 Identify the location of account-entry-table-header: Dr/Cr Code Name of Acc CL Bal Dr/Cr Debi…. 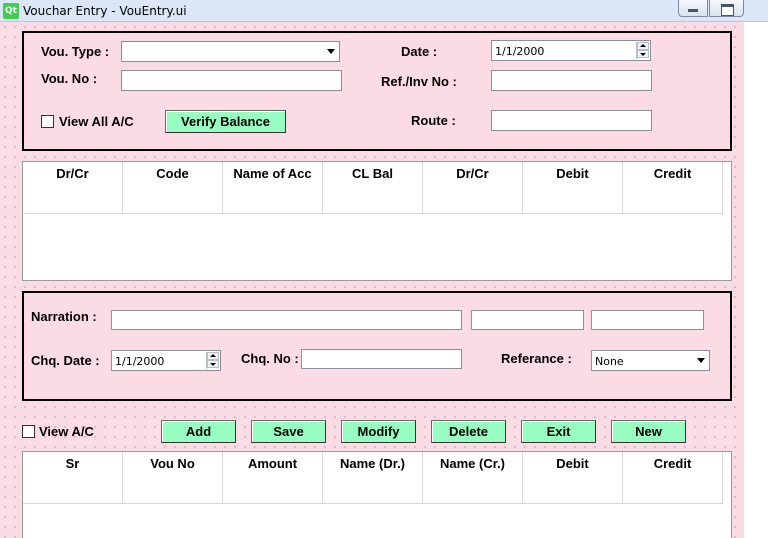
(373, 188).